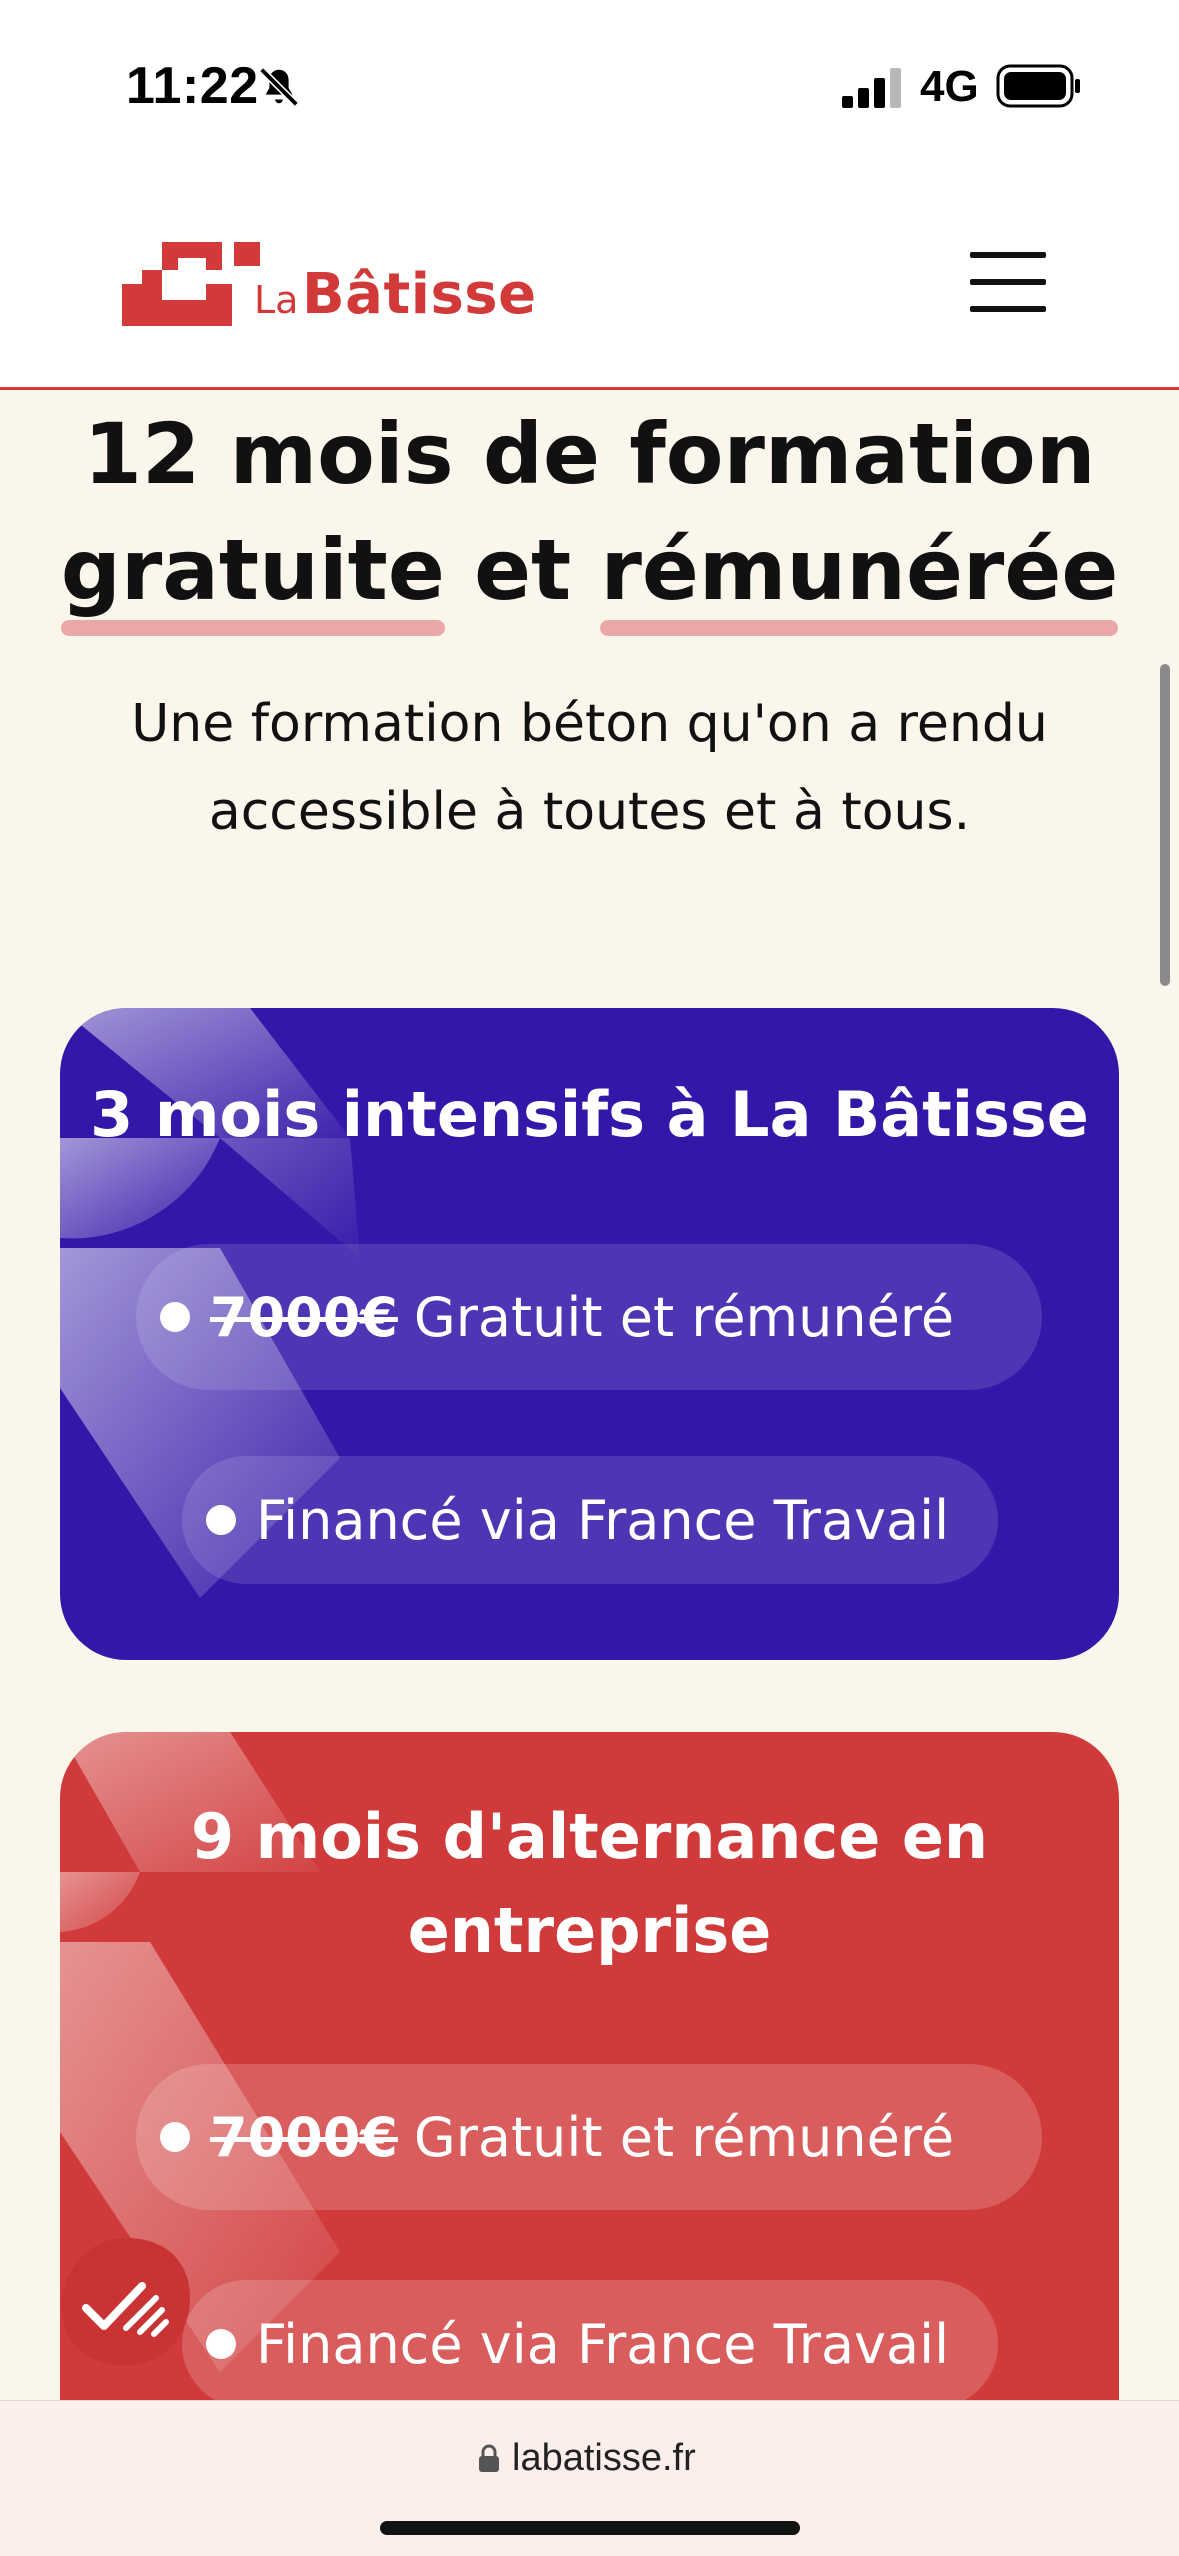 The image size is (1179, 2556). I want to click on logo-text: Bâtisse, so click(419, 294).